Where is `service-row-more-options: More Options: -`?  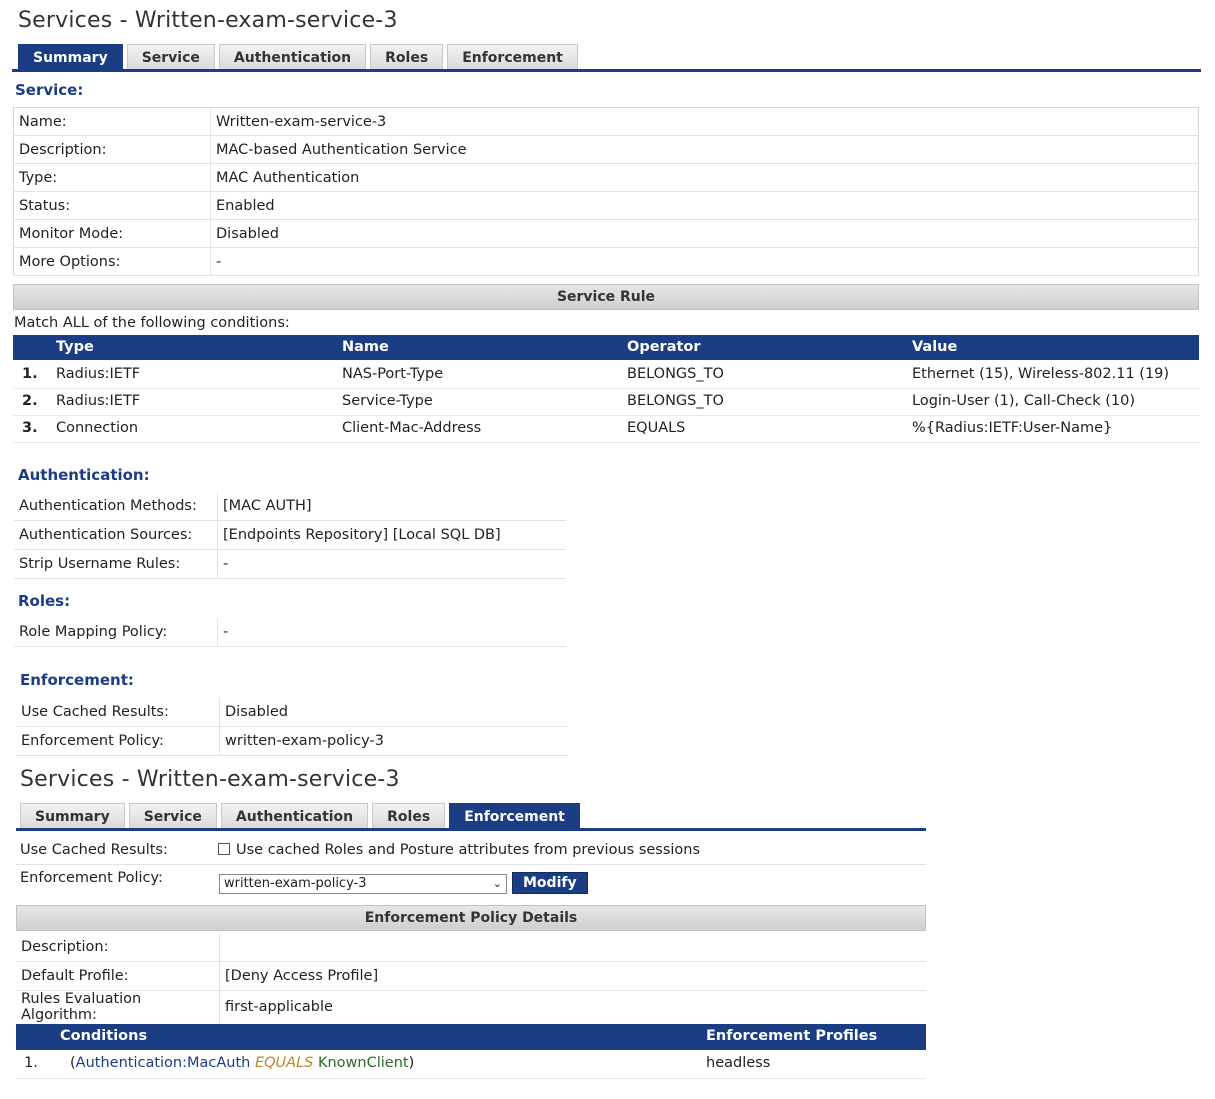 service-row-more-options: More Options: - is located at coordinates (606, 261).